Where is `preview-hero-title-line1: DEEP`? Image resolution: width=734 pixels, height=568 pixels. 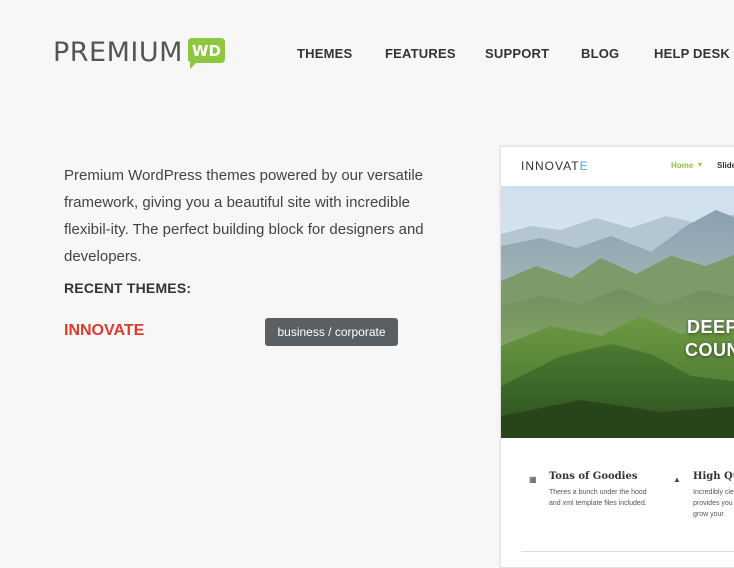 preview-hero-title-line1: DEEP is located at coordinates (710, 327).